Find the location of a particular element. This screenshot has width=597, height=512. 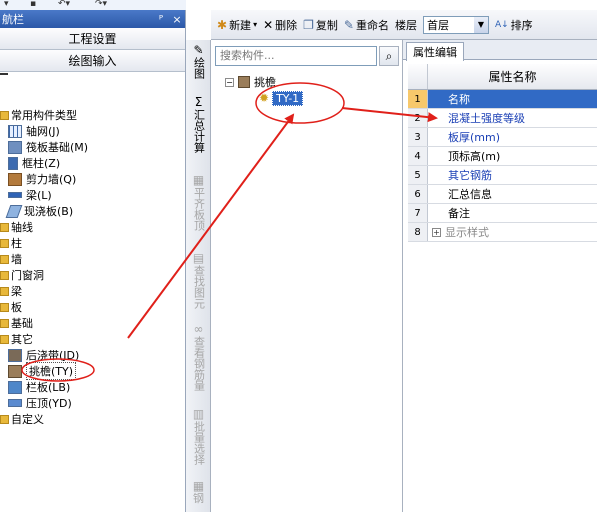

tree-collapse-marker is located at coordinates (4, 74).